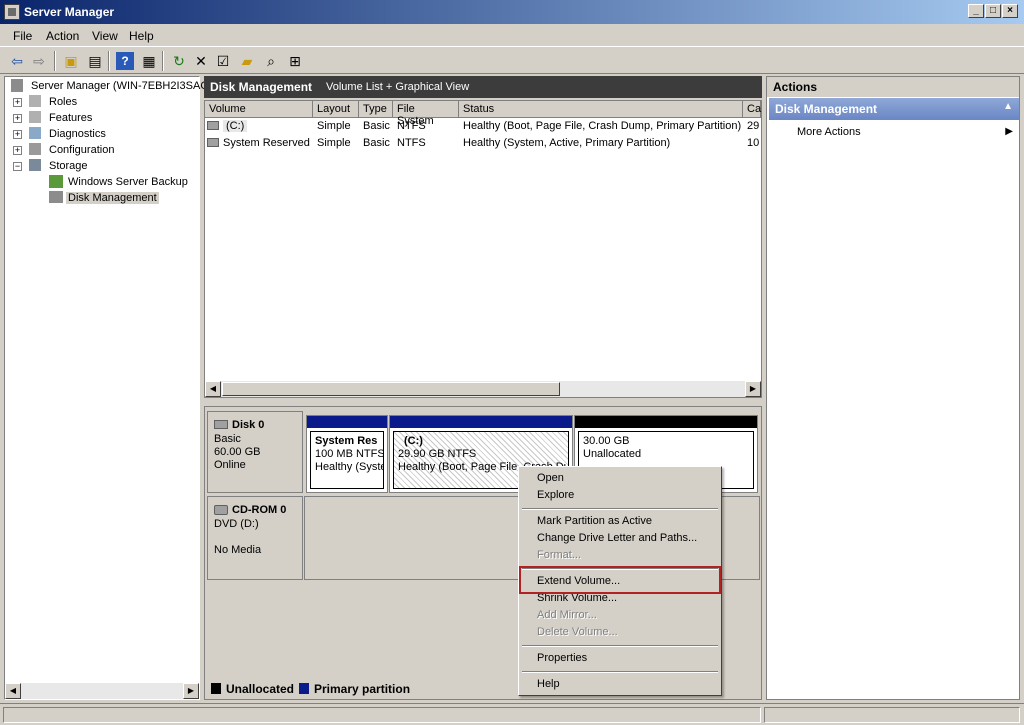 Image resolution: width=1024 pixels, height=725 pixels. Describe the element at coordinates (71, 61) in the screenshot. I see `up-icon: ▣` at that location.